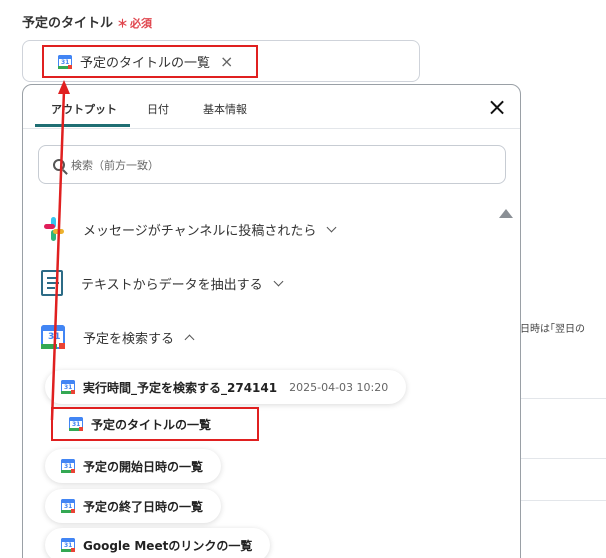 Image resolution: width=606 pixels, height=558 pixels. Describe the element at coordinates (52, 283) in the screenshot. I see `ocr-document-icon` at that location.